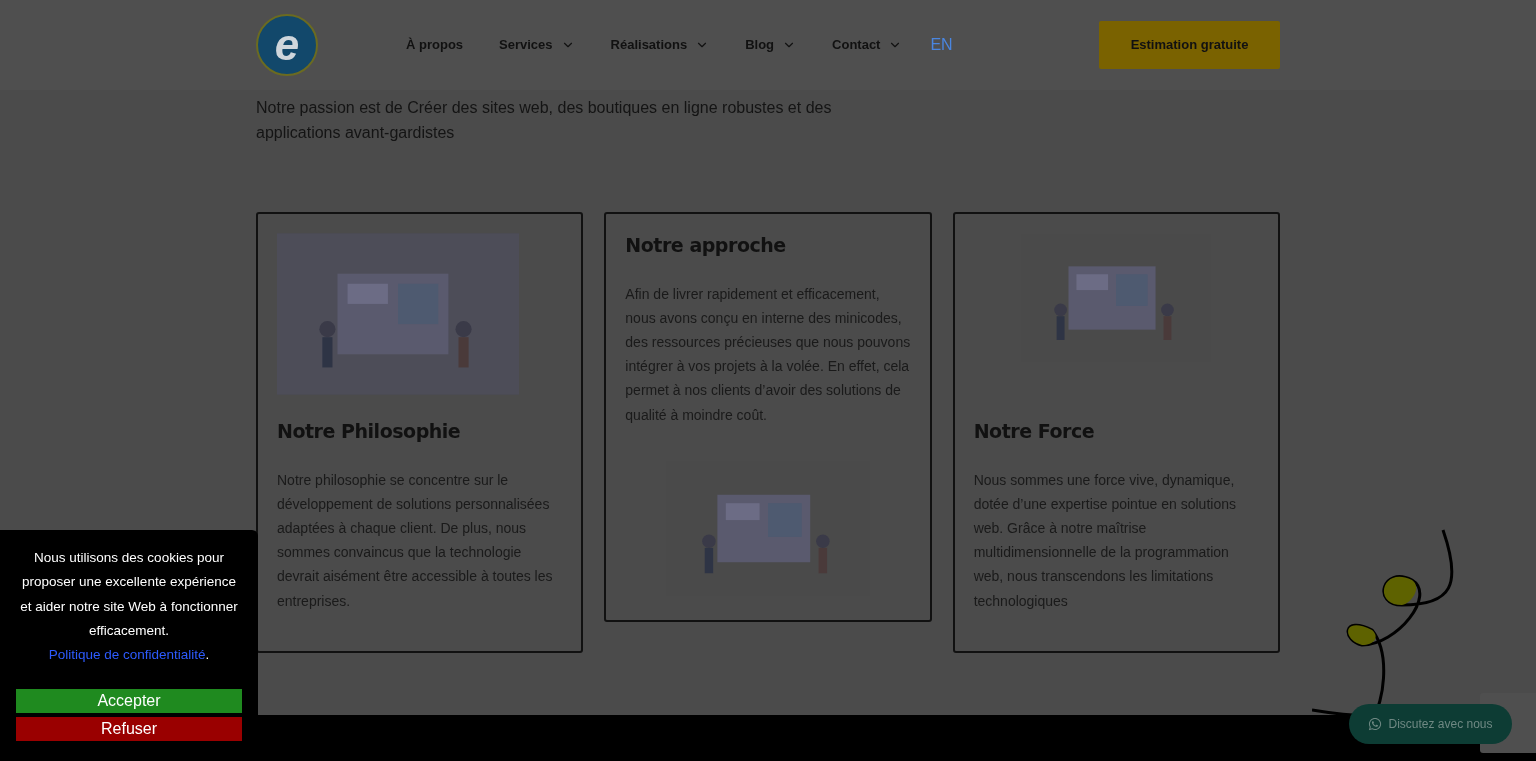 The width and height of the screenshot is (1536, 761). I want to click on language-link: EN, so click(941, 45).